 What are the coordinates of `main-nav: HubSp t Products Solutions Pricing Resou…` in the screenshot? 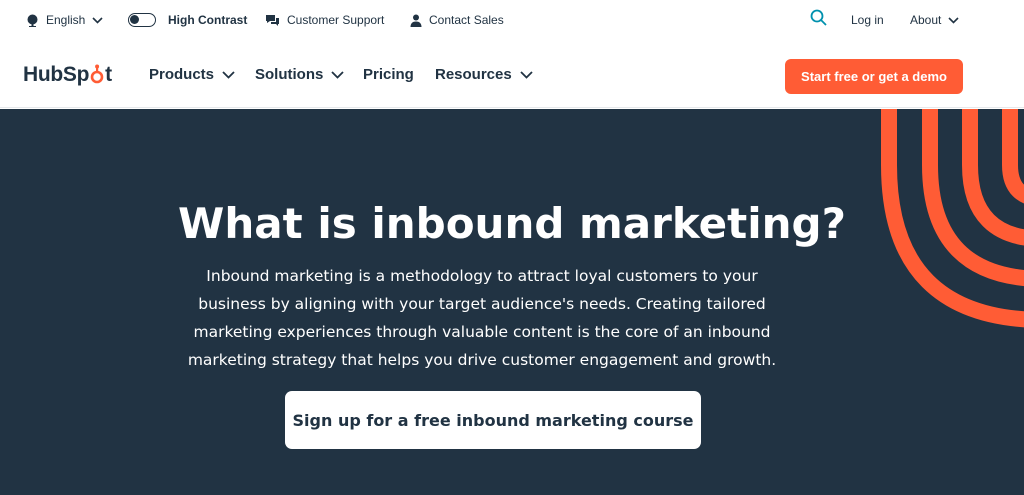 It's located at (512, 74).